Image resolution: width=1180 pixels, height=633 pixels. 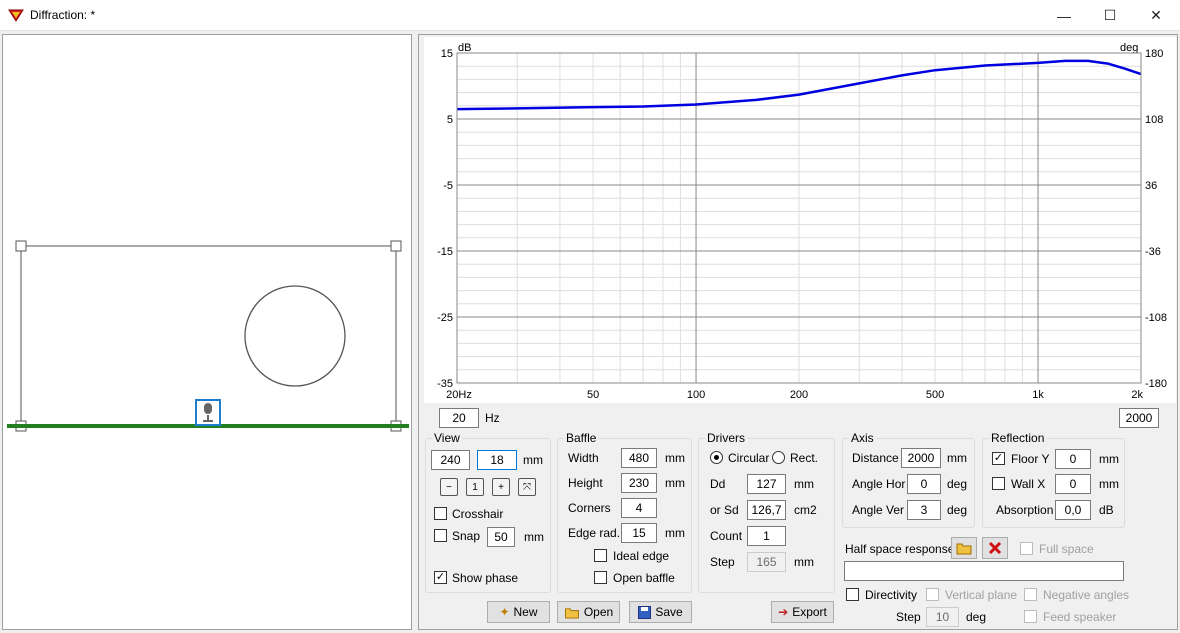 What do you see at coordinates (440, 577) in the screenshot?
I see `show-phase-checkbox: ✓` at bounding box center [440, 577].